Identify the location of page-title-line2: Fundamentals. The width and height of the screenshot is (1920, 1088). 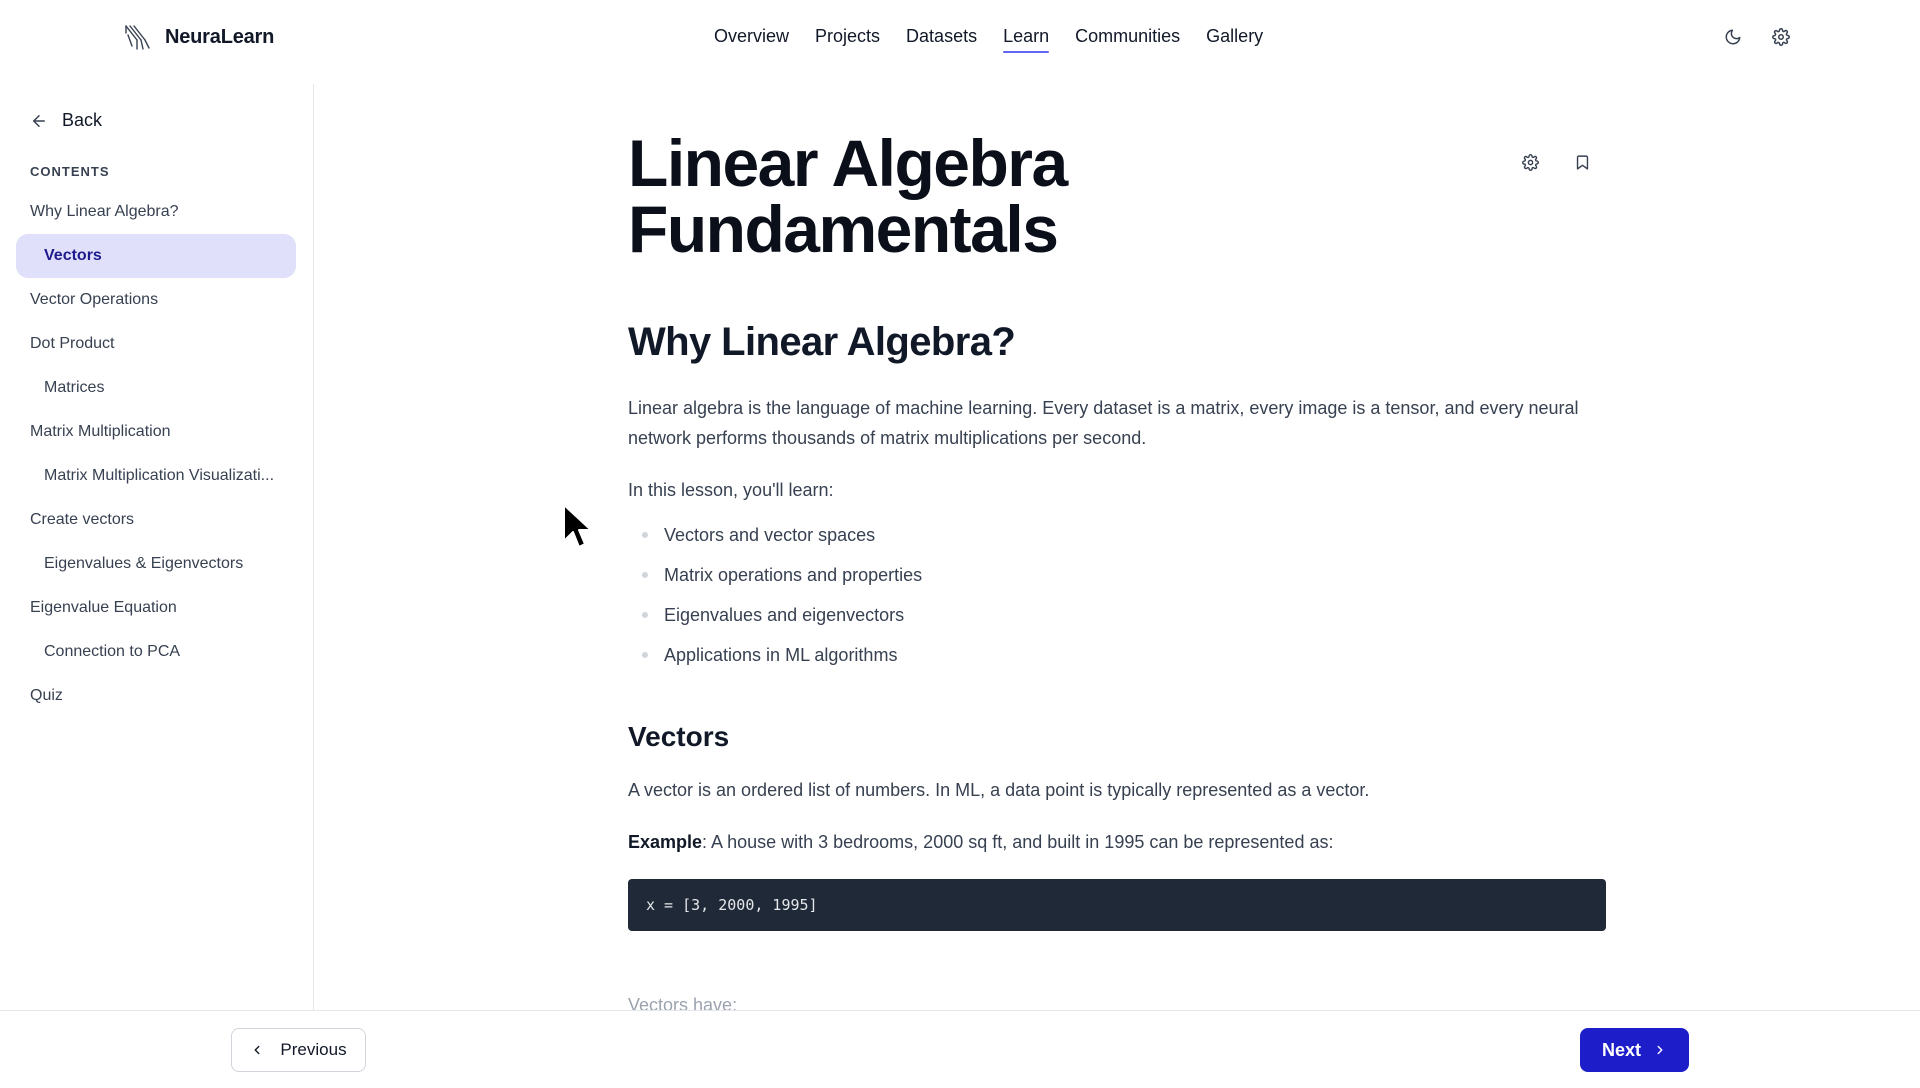
(843, 229).